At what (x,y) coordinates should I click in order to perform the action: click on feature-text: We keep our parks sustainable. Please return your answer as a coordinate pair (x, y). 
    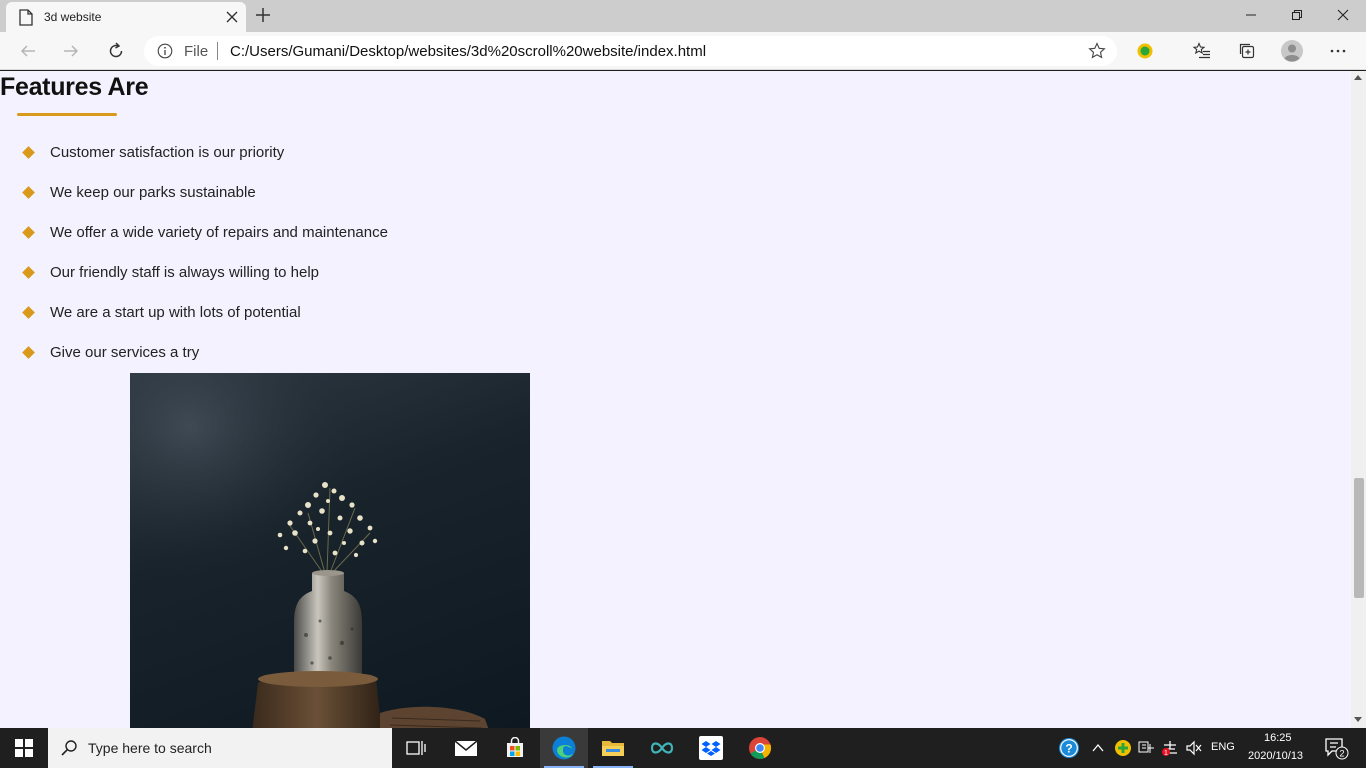
    Looking at the image, I should click on (153, 192).